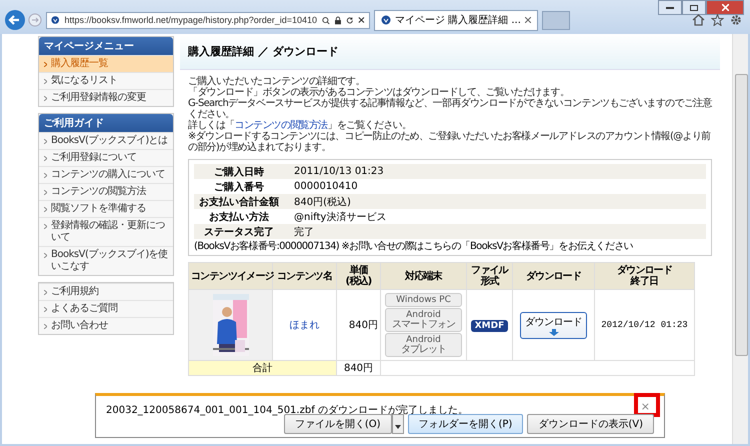  I want to click on sidebar-item: コンテンツの購入について, so click(106, 174).